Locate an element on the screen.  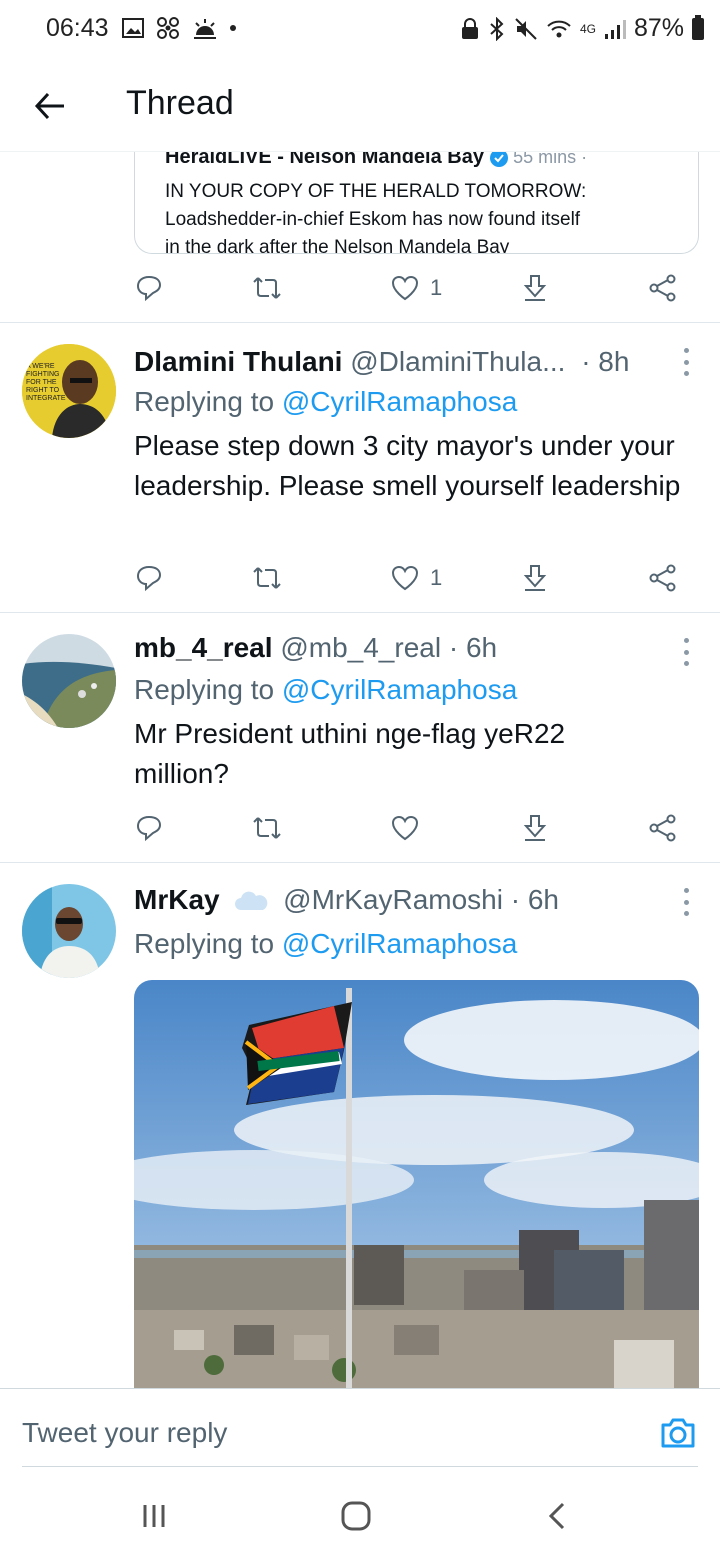
network-type: 4G is located at coordinates (587, 28).